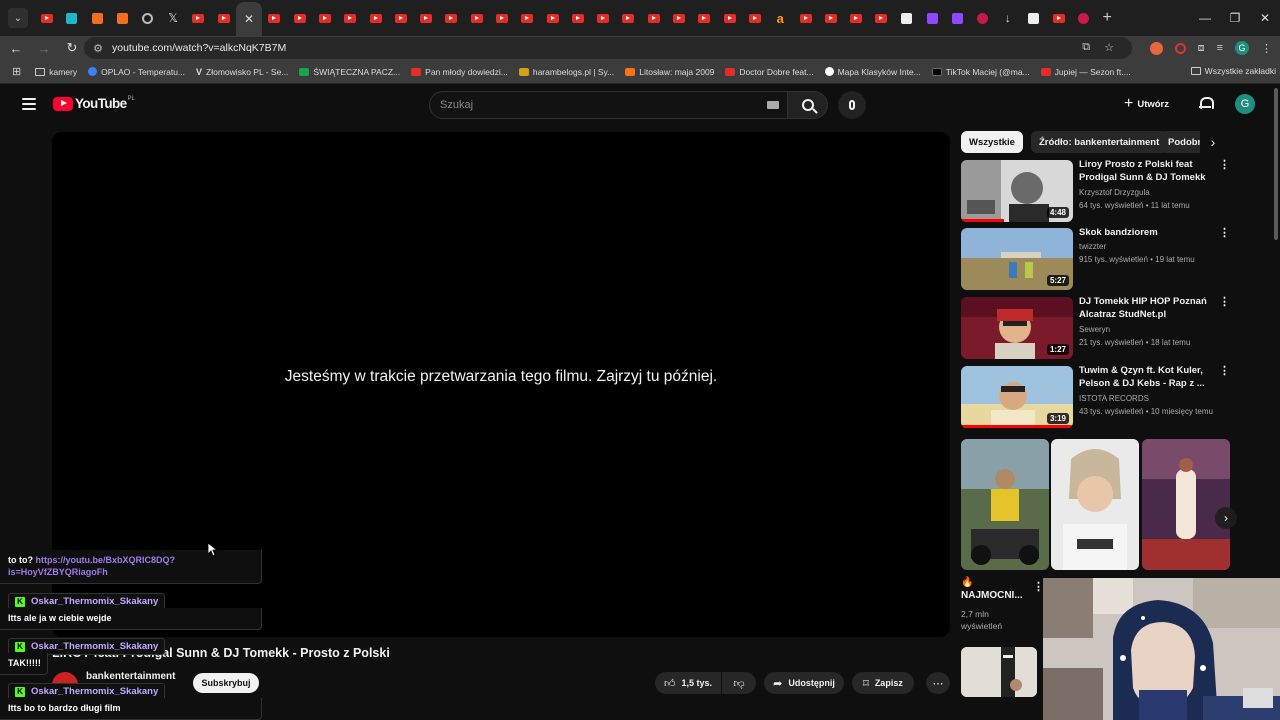 The image size is (1280, 720). I want to click on media-control-icon: ≡, so click(1220, 48).